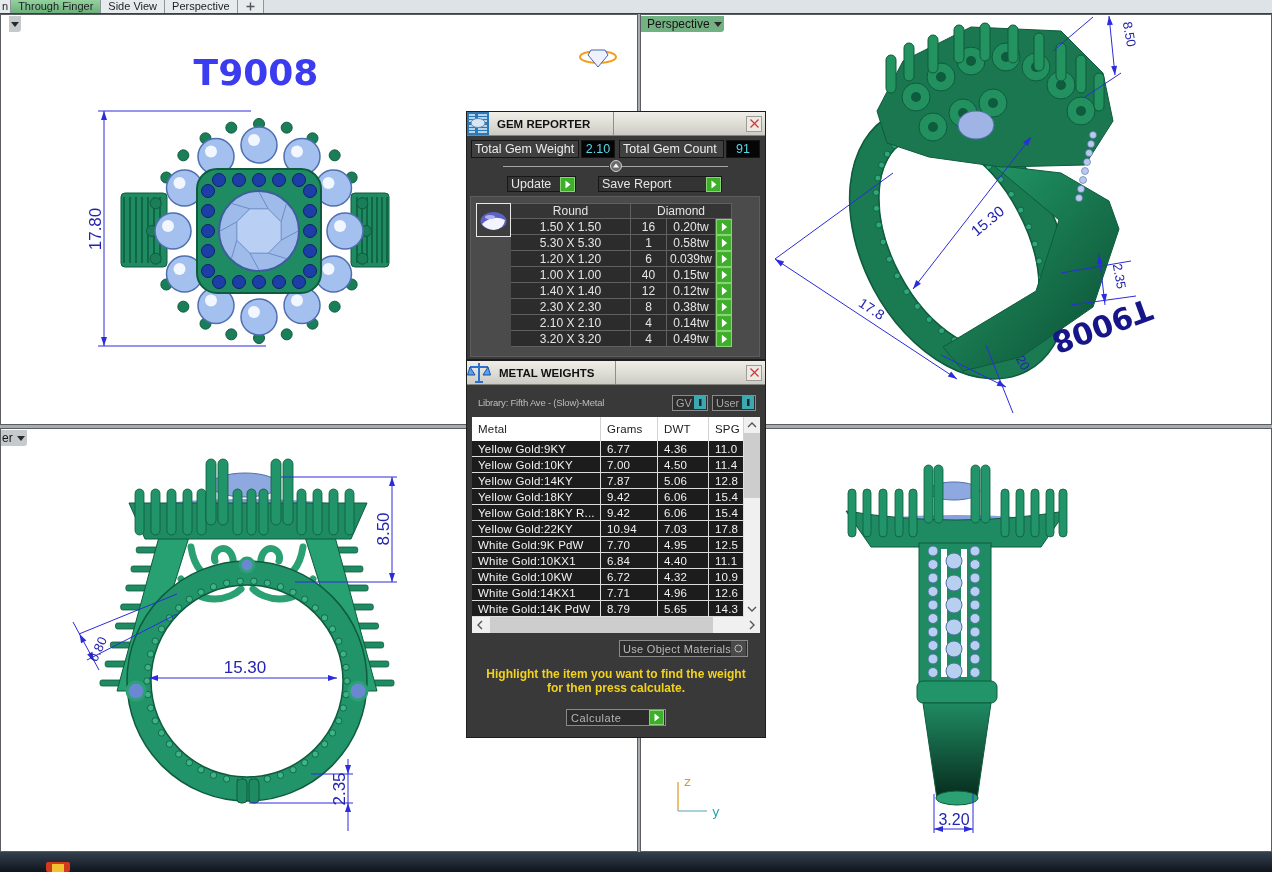 The image size is (1272, 872). I want to click on table-cell: White Gold:10KW, so click(536, 577).